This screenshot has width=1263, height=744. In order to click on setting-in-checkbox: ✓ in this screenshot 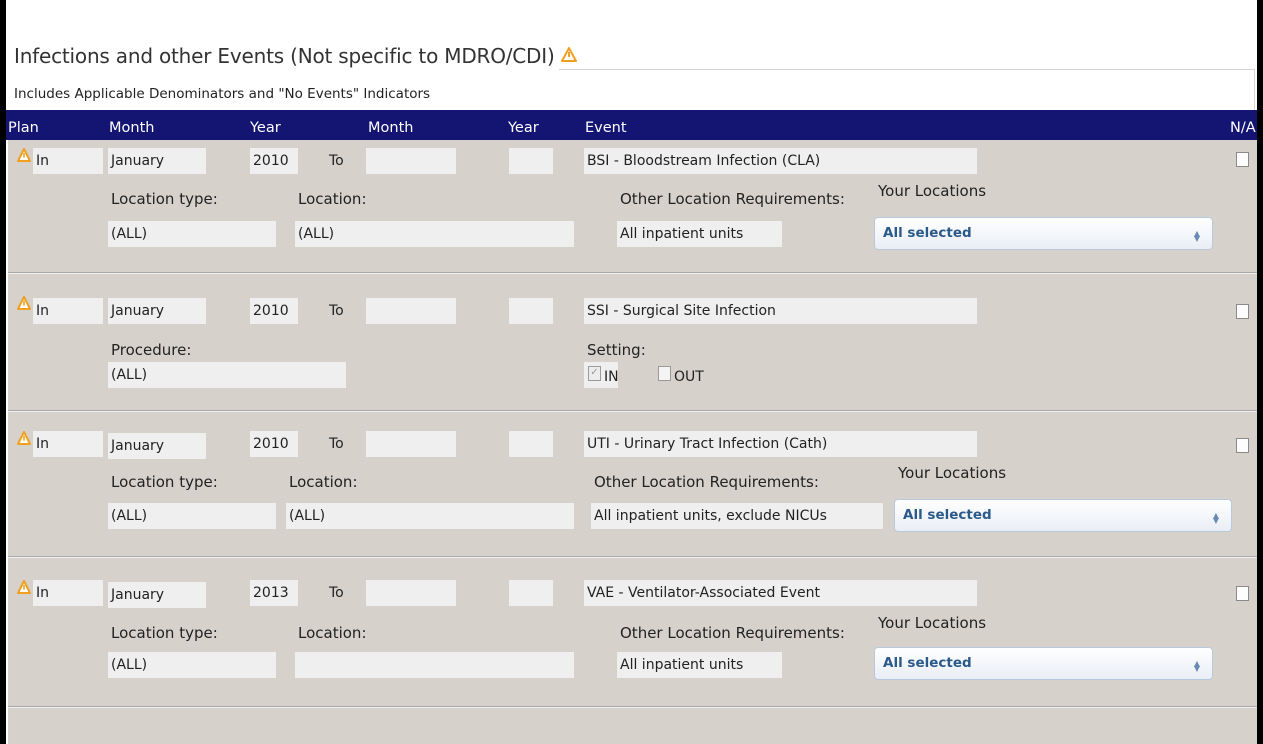, I will do `click(594, 373)`.